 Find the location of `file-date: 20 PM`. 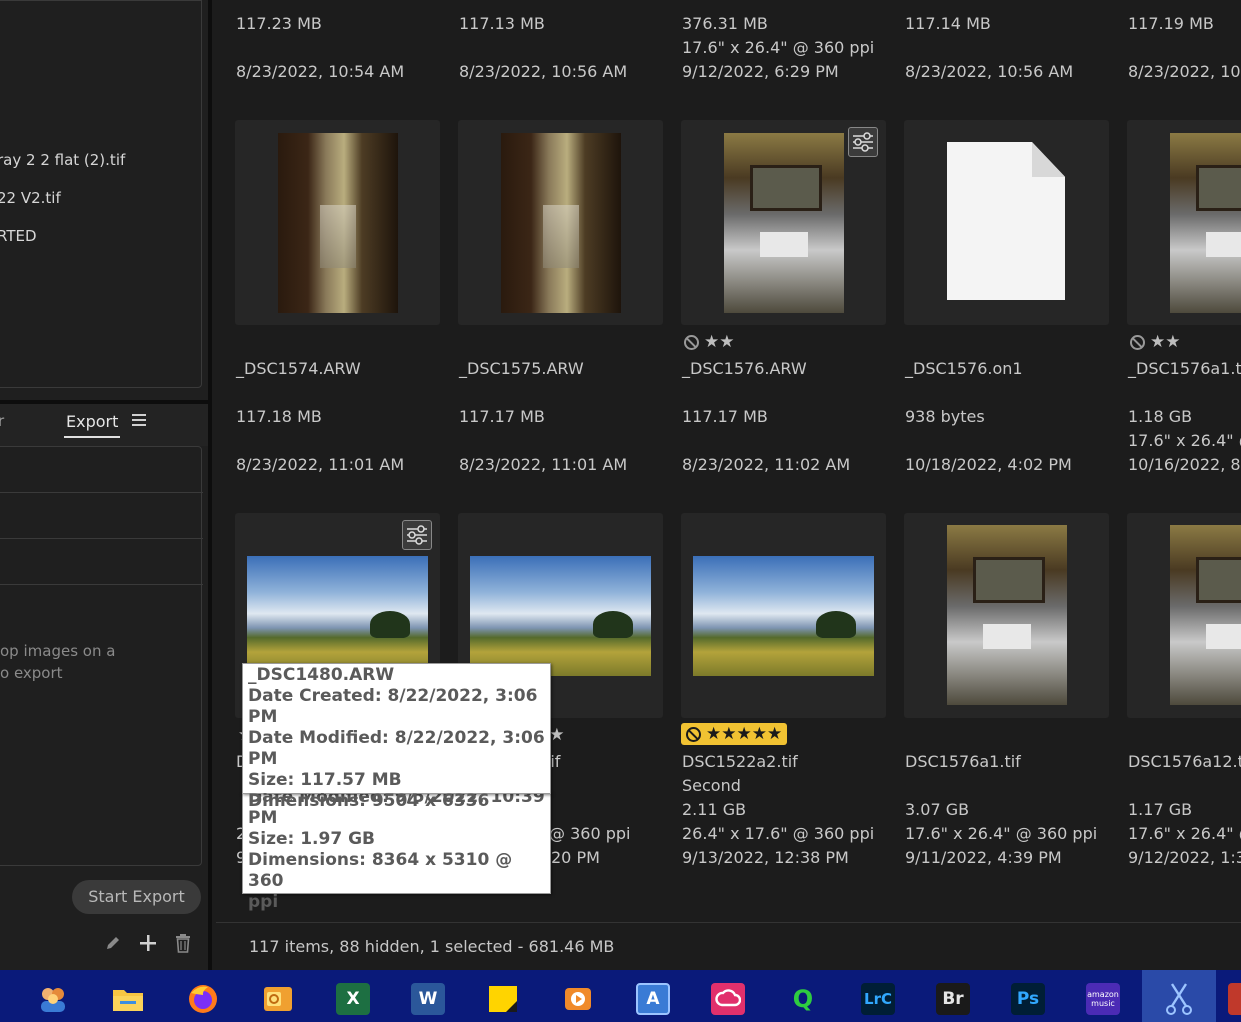

file-date: 20 PM is located at coordinates (575, 857).